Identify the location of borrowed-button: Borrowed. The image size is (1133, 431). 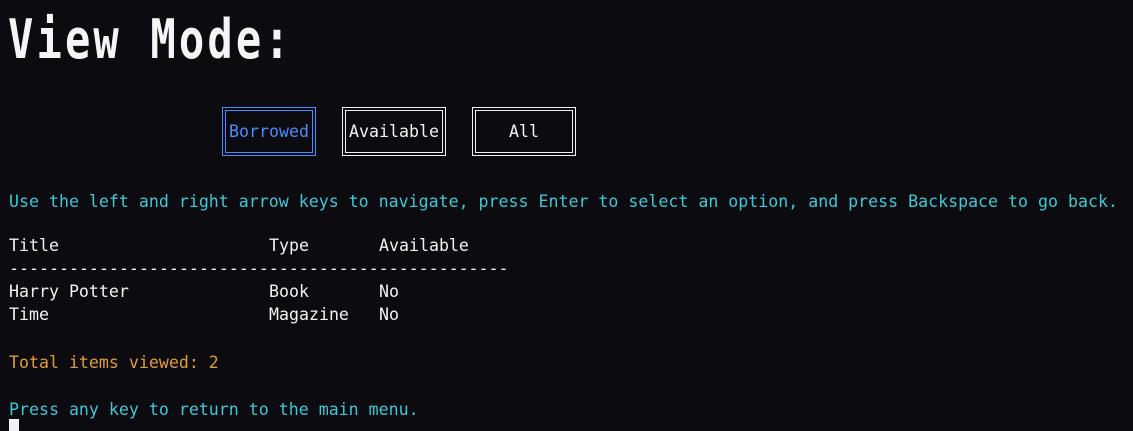
(269, 131).